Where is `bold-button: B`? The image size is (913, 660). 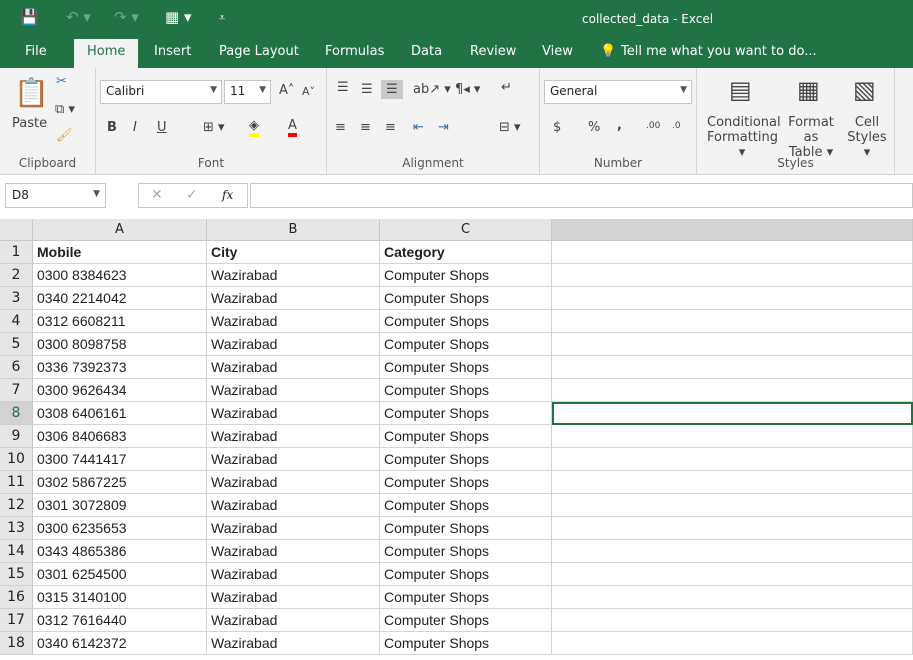
bold-button: B is located at coordinates (112, 127).